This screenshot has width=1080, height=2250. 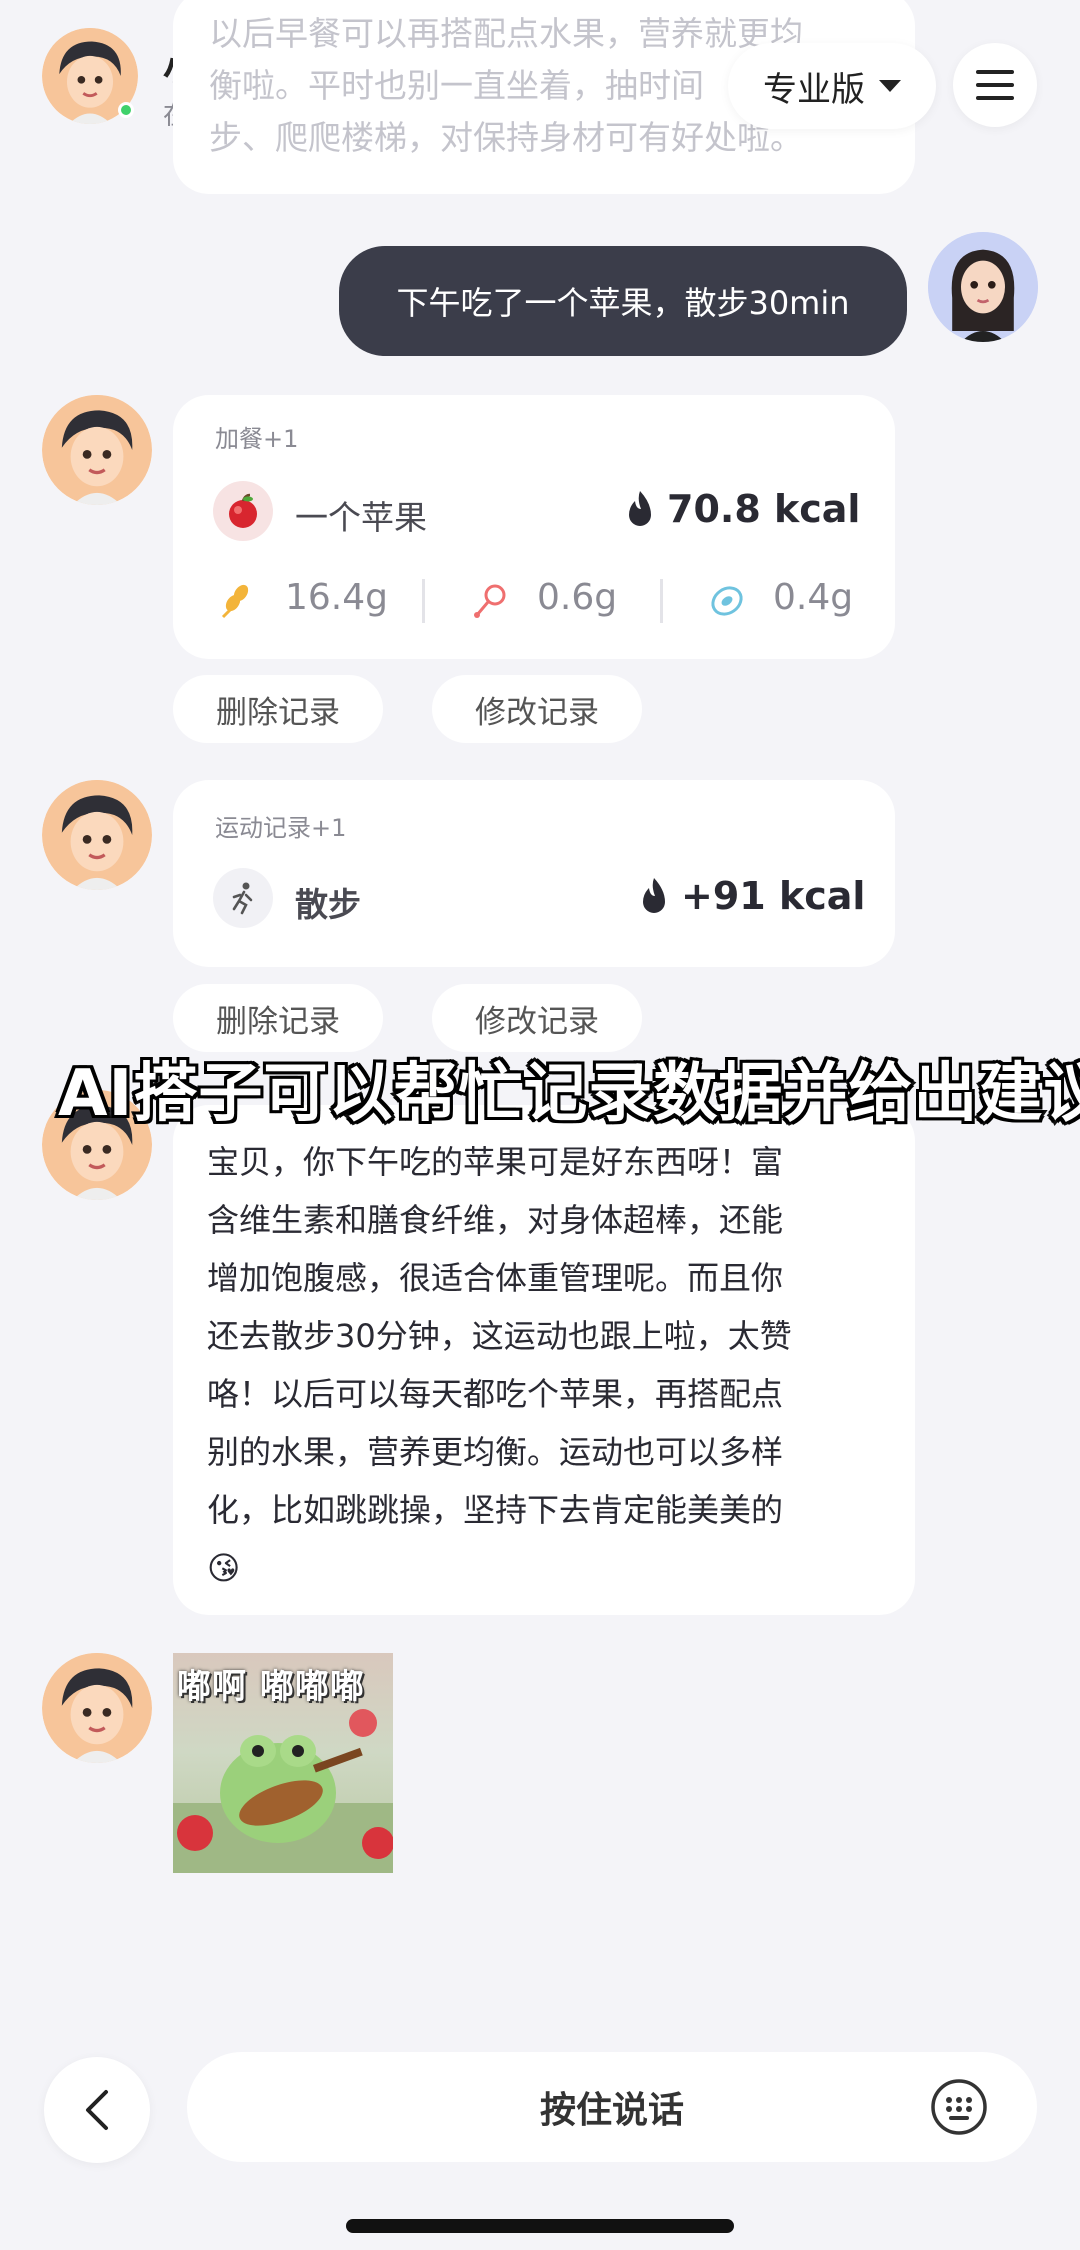 I want to click on food-name: 一个苹果, so click(x=361, y=517).